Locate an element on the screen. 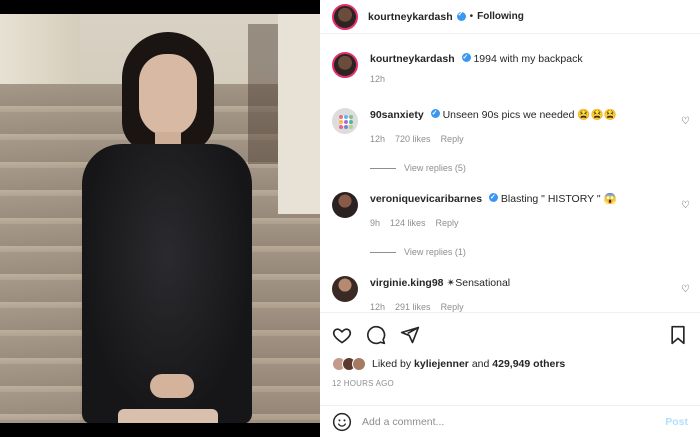  view-replies-label: View replies (1) is located at coordinates (435, 252).